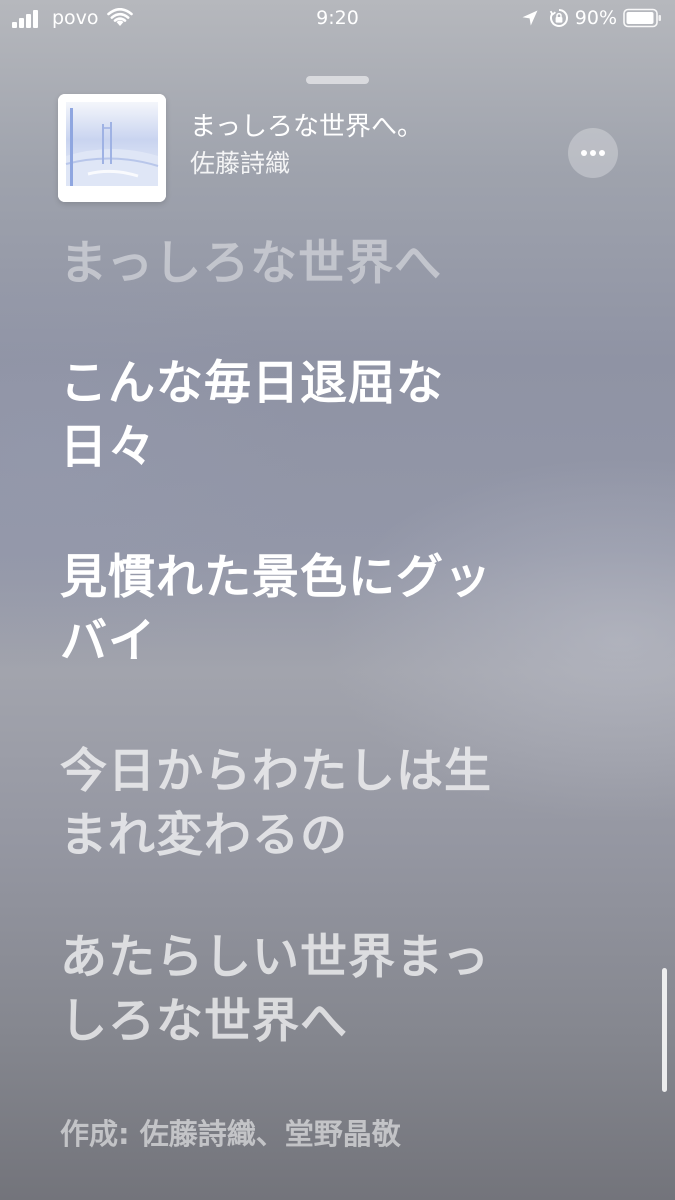 The height and width of the screenshot is (1200, 675). What do you see at coordinates (204, 835) in the screenshot?
I see `lyric-text: まれ変わるの` at bounding box center [204, 835].